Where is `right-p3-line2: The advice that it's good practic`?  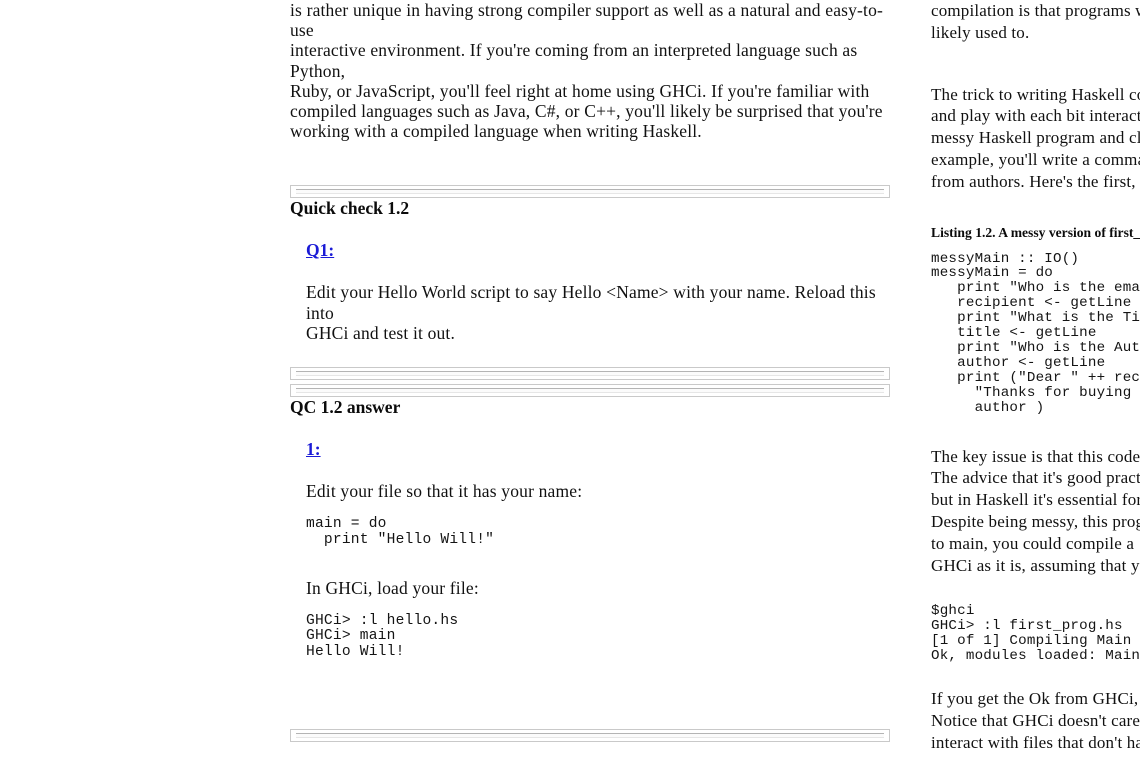
right-p3-line2: The advice that it's good practic is located at coordinates (1035, 478).